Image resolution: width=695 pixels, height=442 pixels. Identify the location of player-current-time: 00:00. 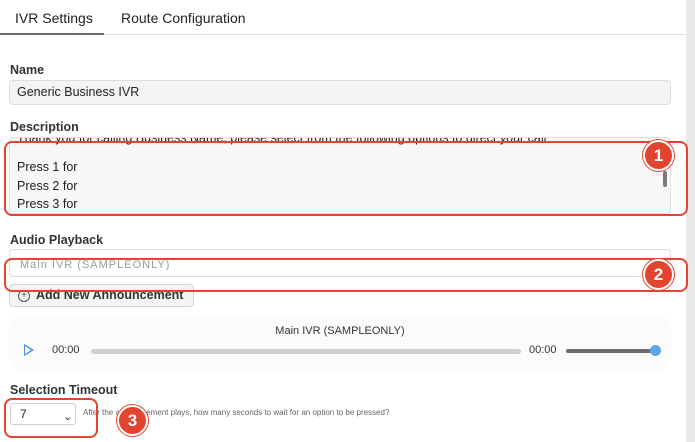
(66, 350).